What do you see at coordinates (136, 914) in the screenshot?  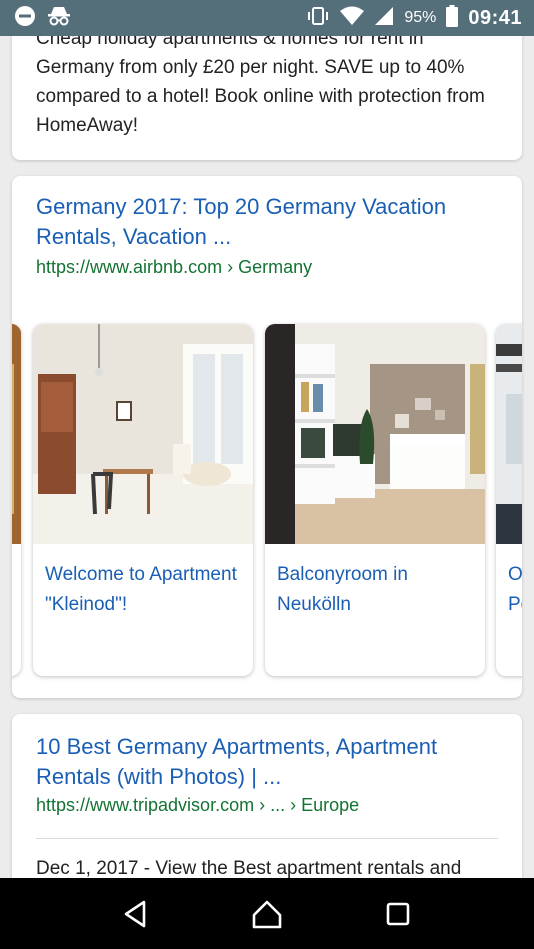 I see `back-icon` at bounding box center [136, 914].